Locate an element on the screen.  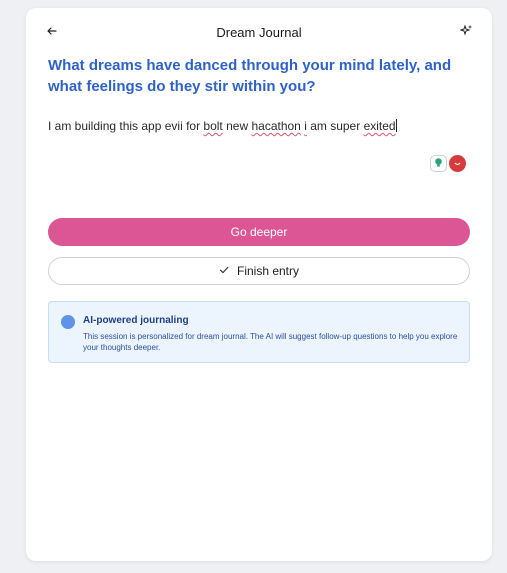
page-title: Dream Journal is located at coordinates (259, 32).